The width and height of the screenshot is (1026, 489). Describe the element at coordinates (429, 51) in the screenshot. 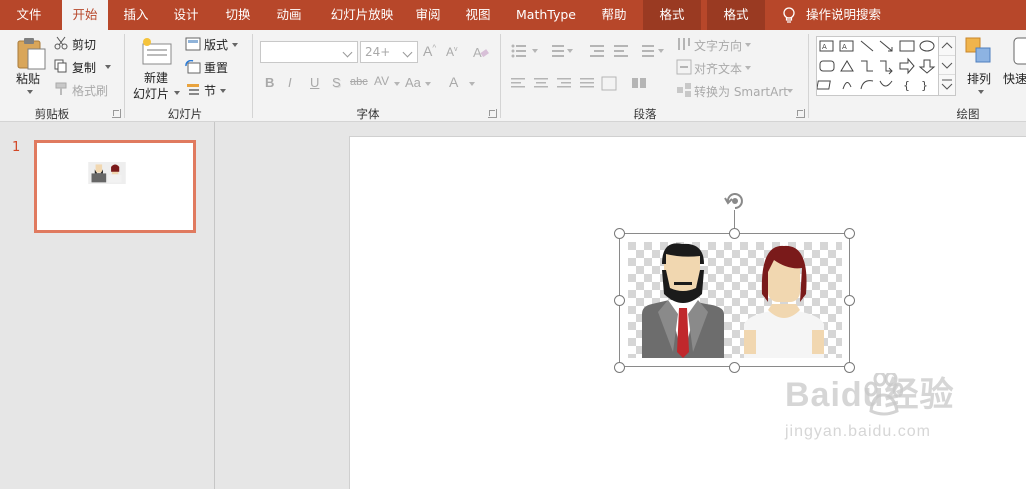

I see `grow-font-button: A^` at that location.